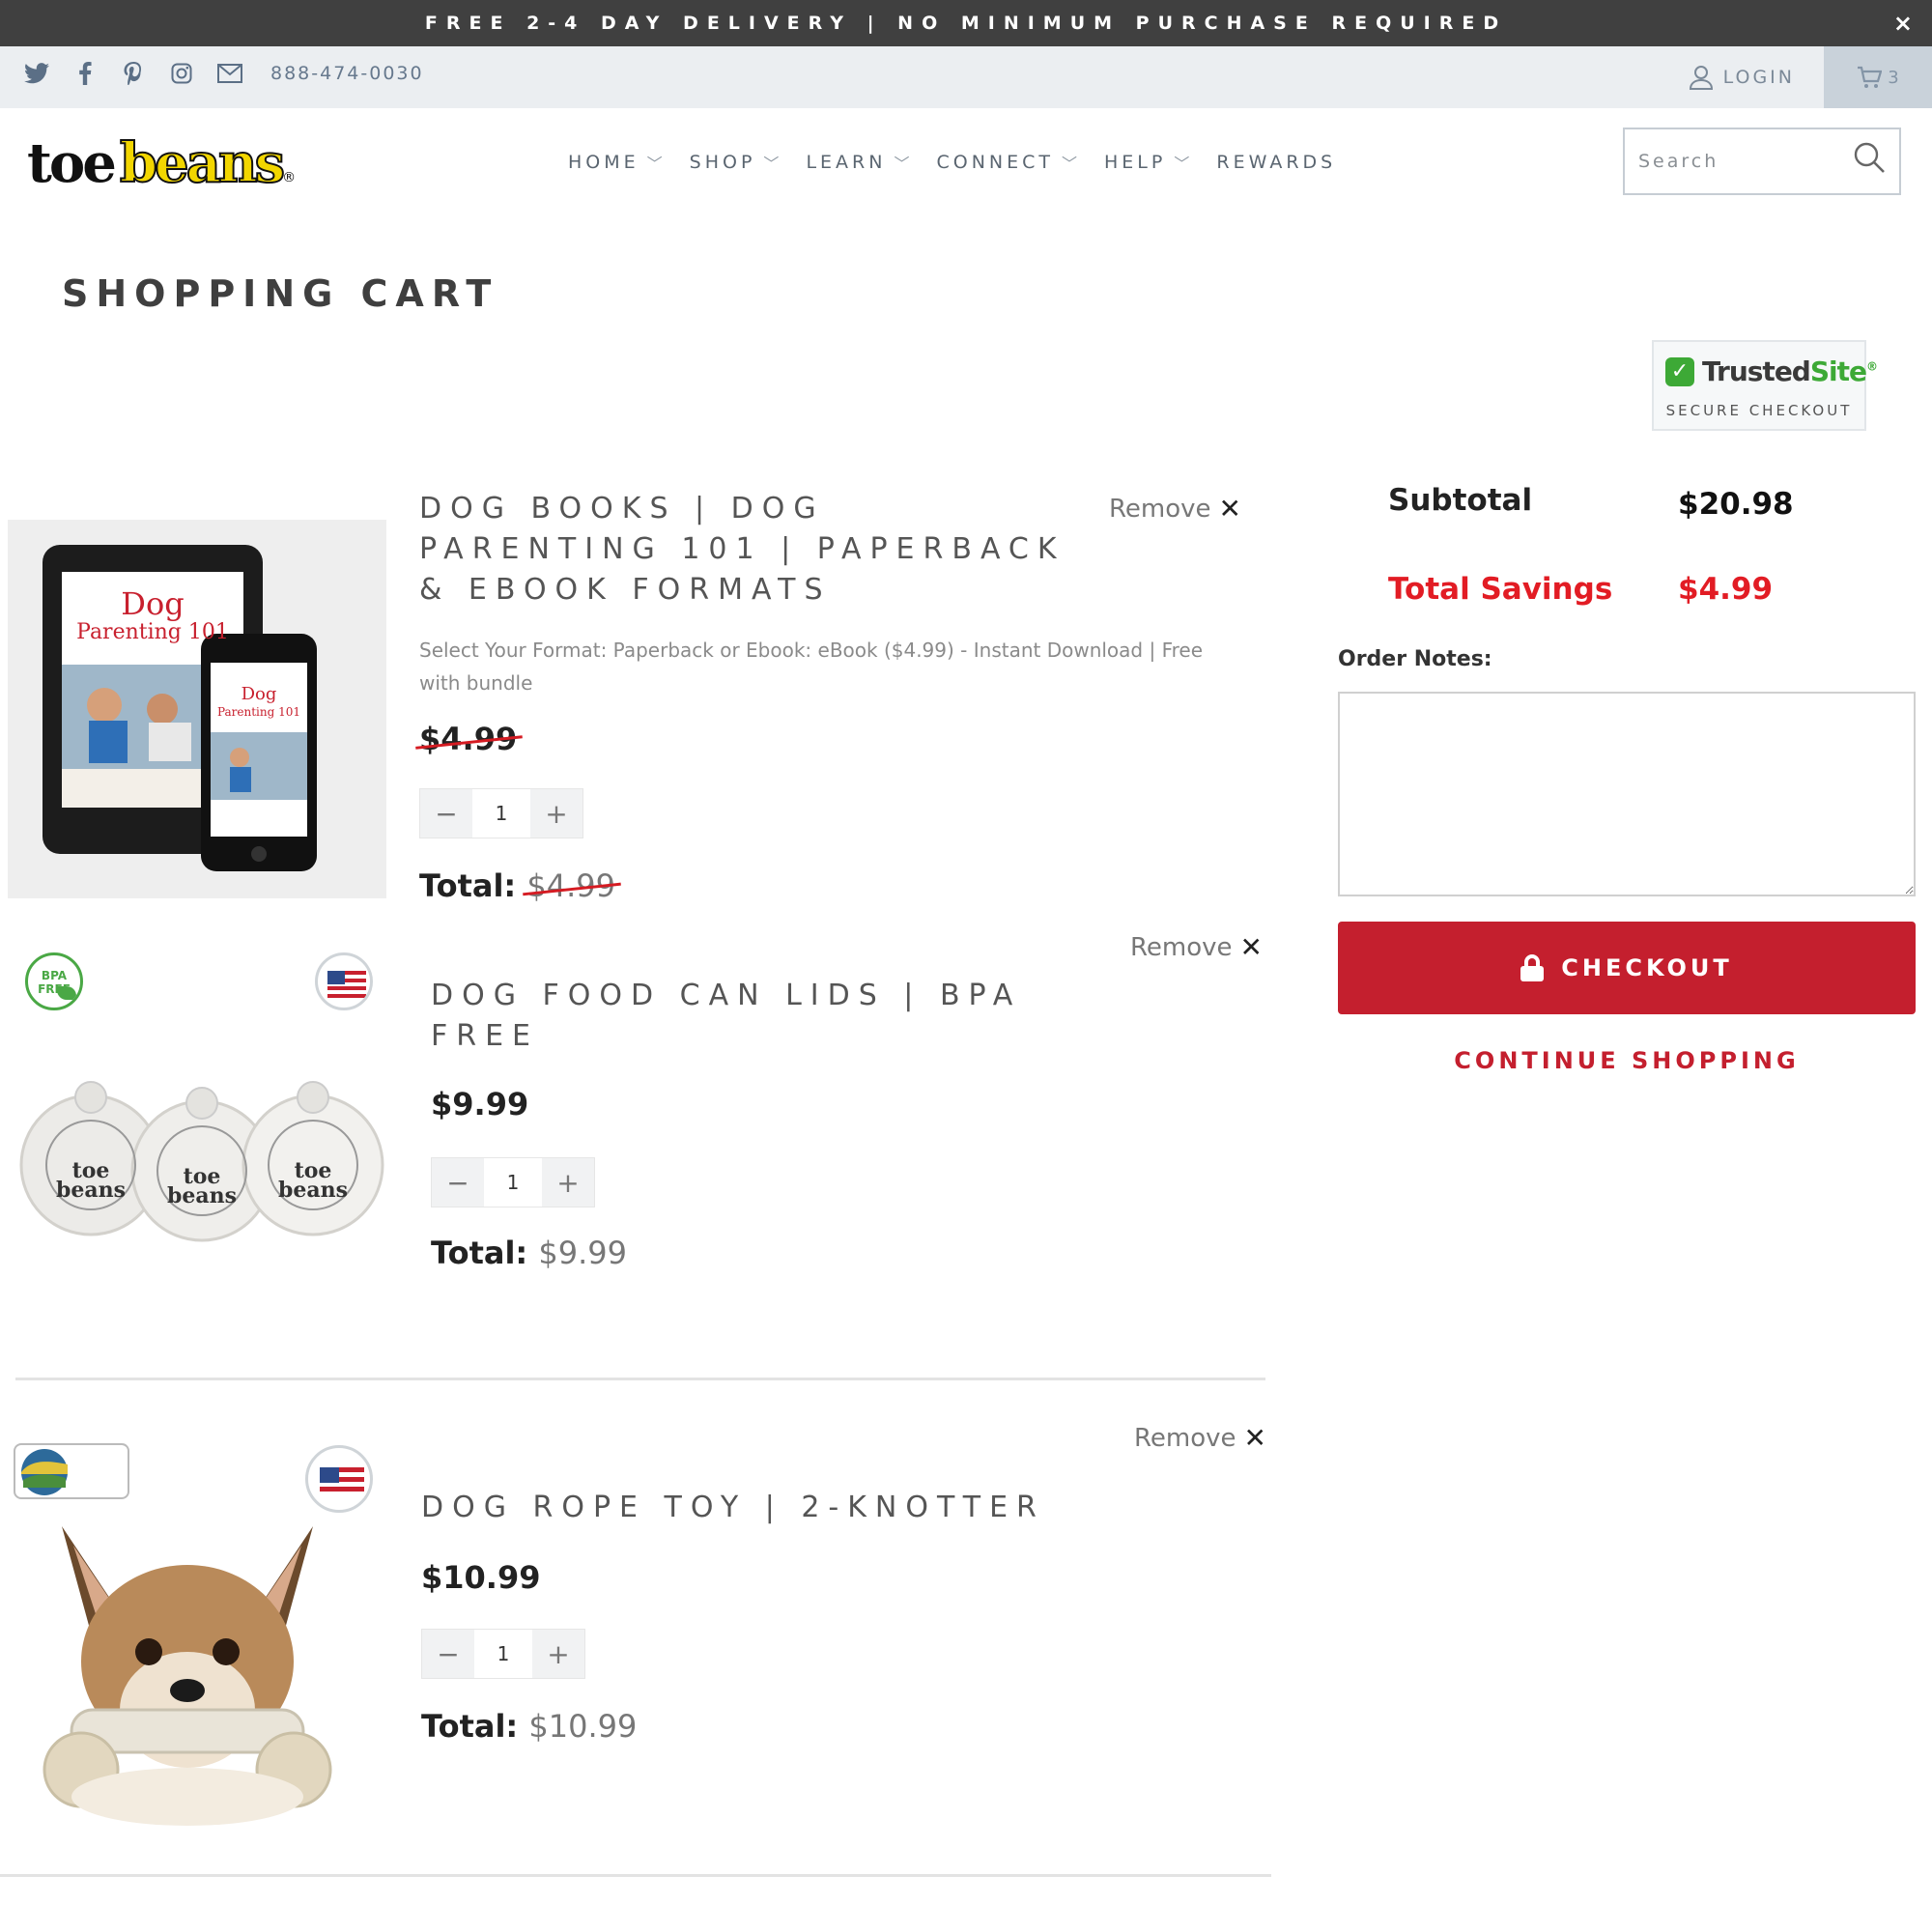 The image size is (1932, 1932). Describe the element at coordinates (1758, 77) in the screenshot. I see `login-label: LOGIN` at that location.